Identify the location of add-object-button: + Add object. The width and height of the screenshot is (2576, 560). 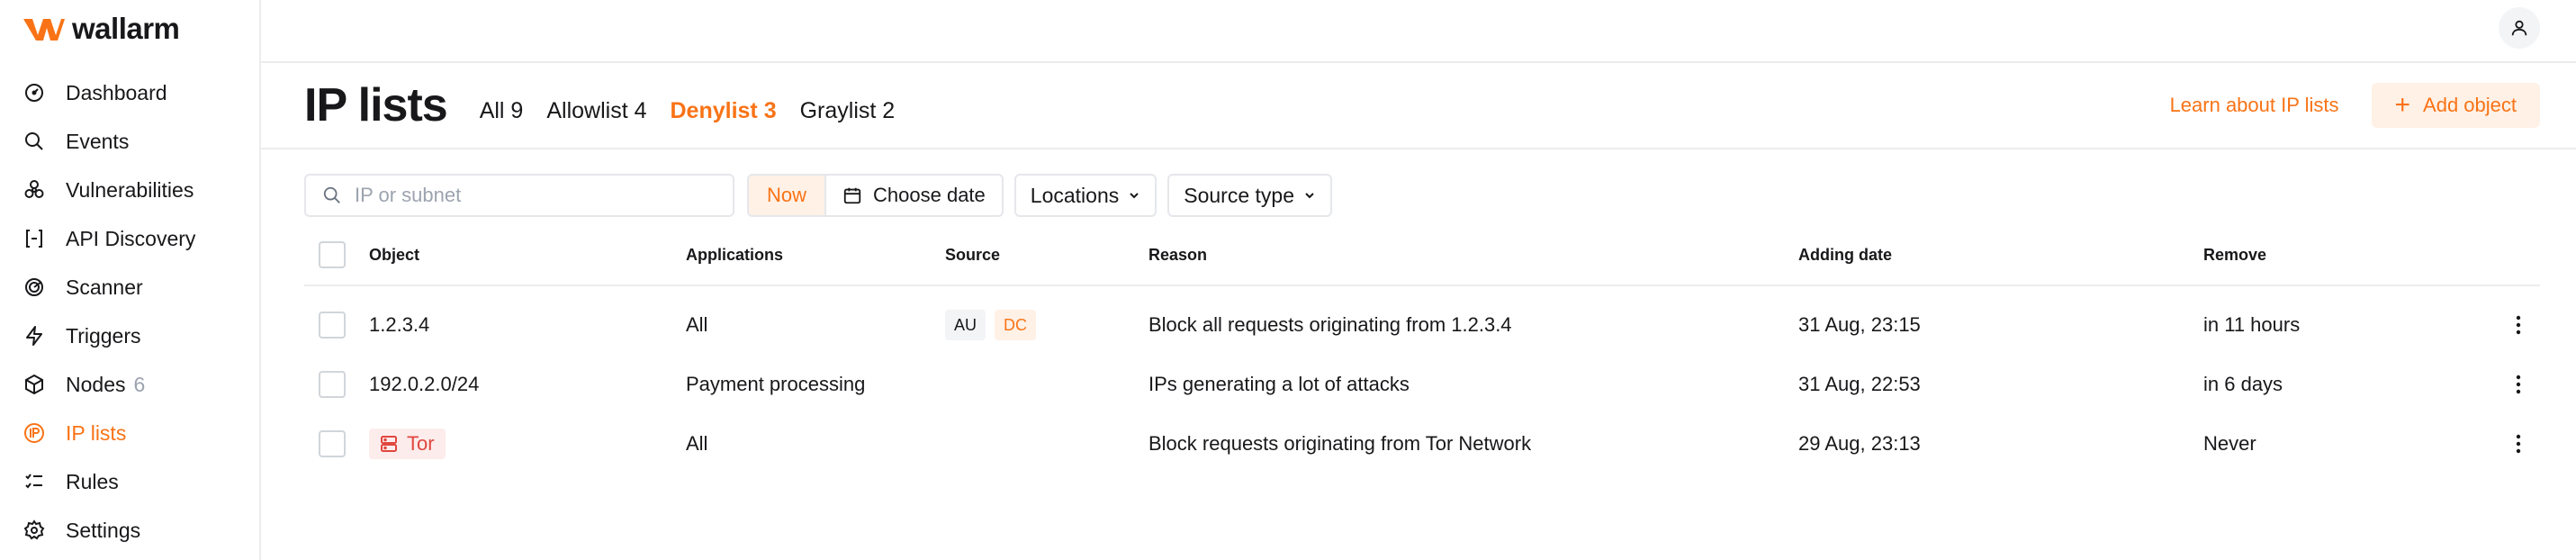
(2455, 105).